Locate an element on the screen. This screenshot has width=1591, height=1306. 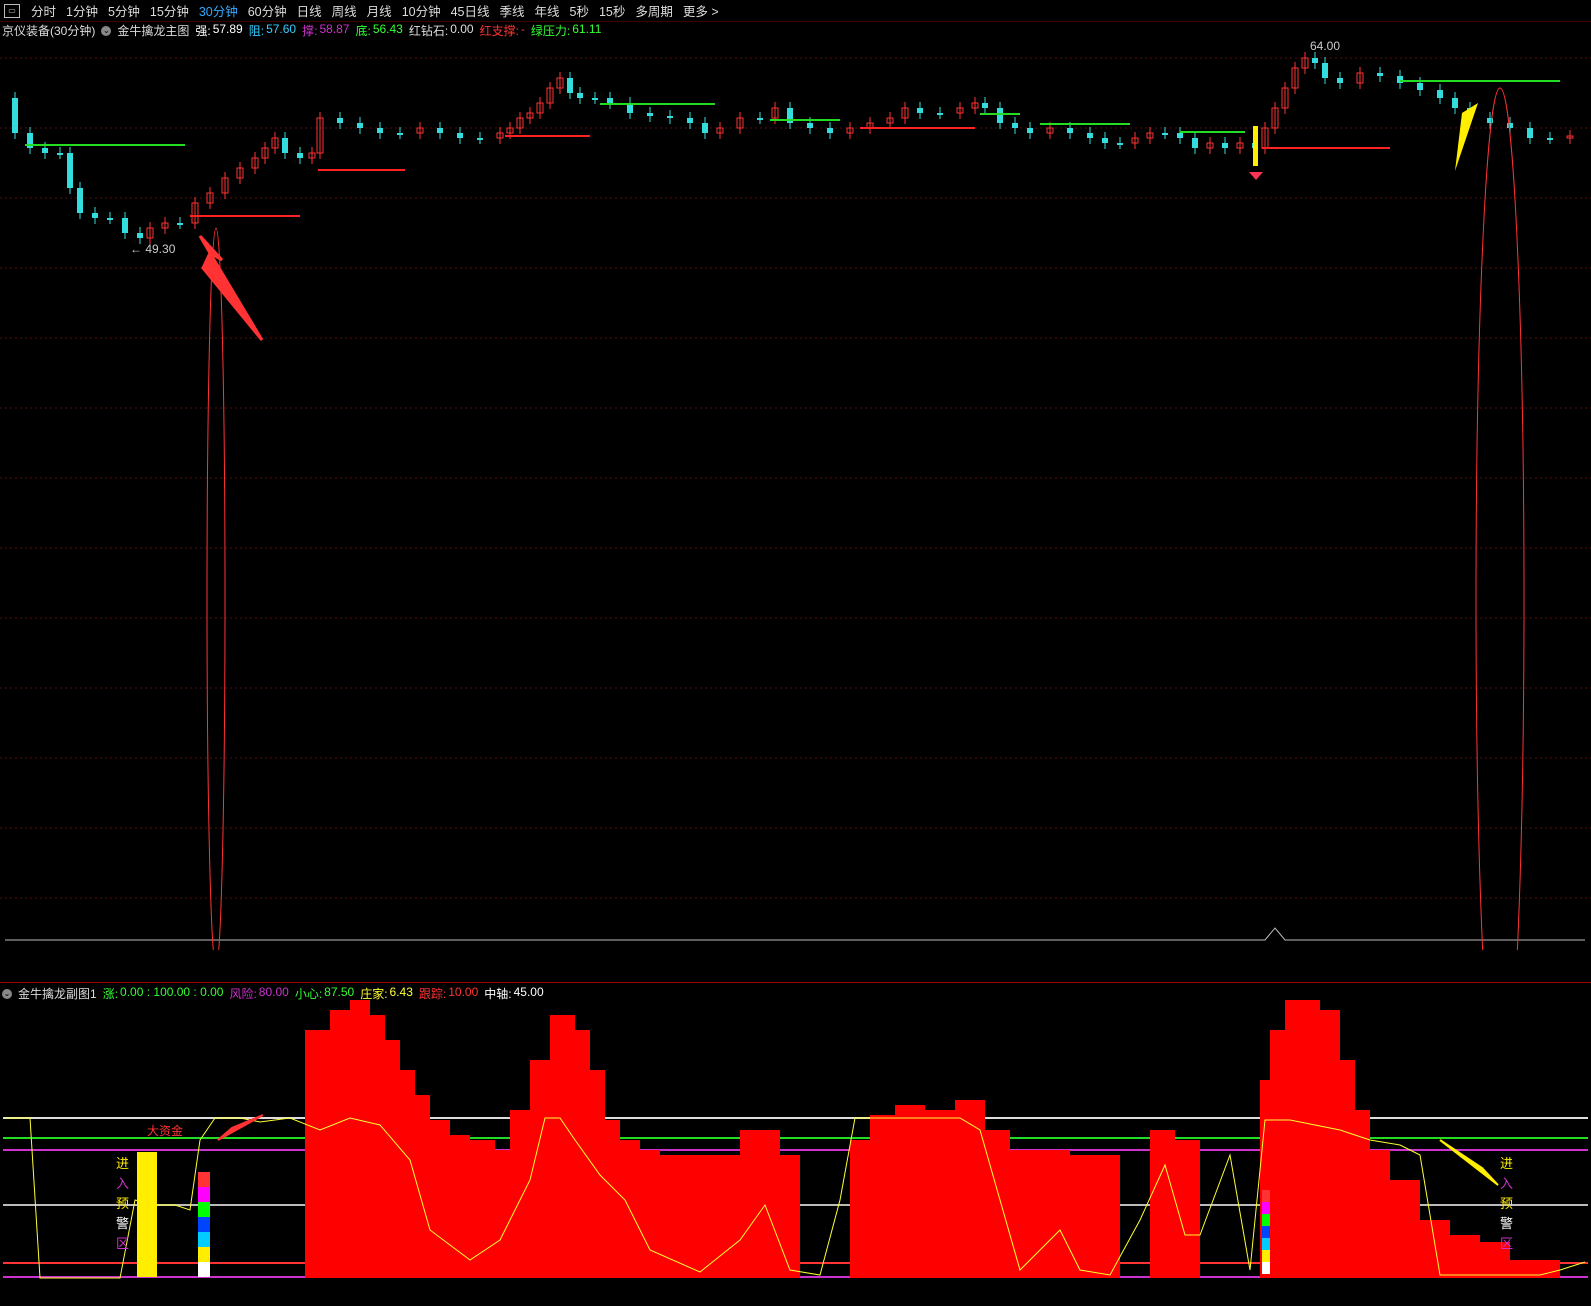
info-label: 阻: is located at coordinates (256, 31).